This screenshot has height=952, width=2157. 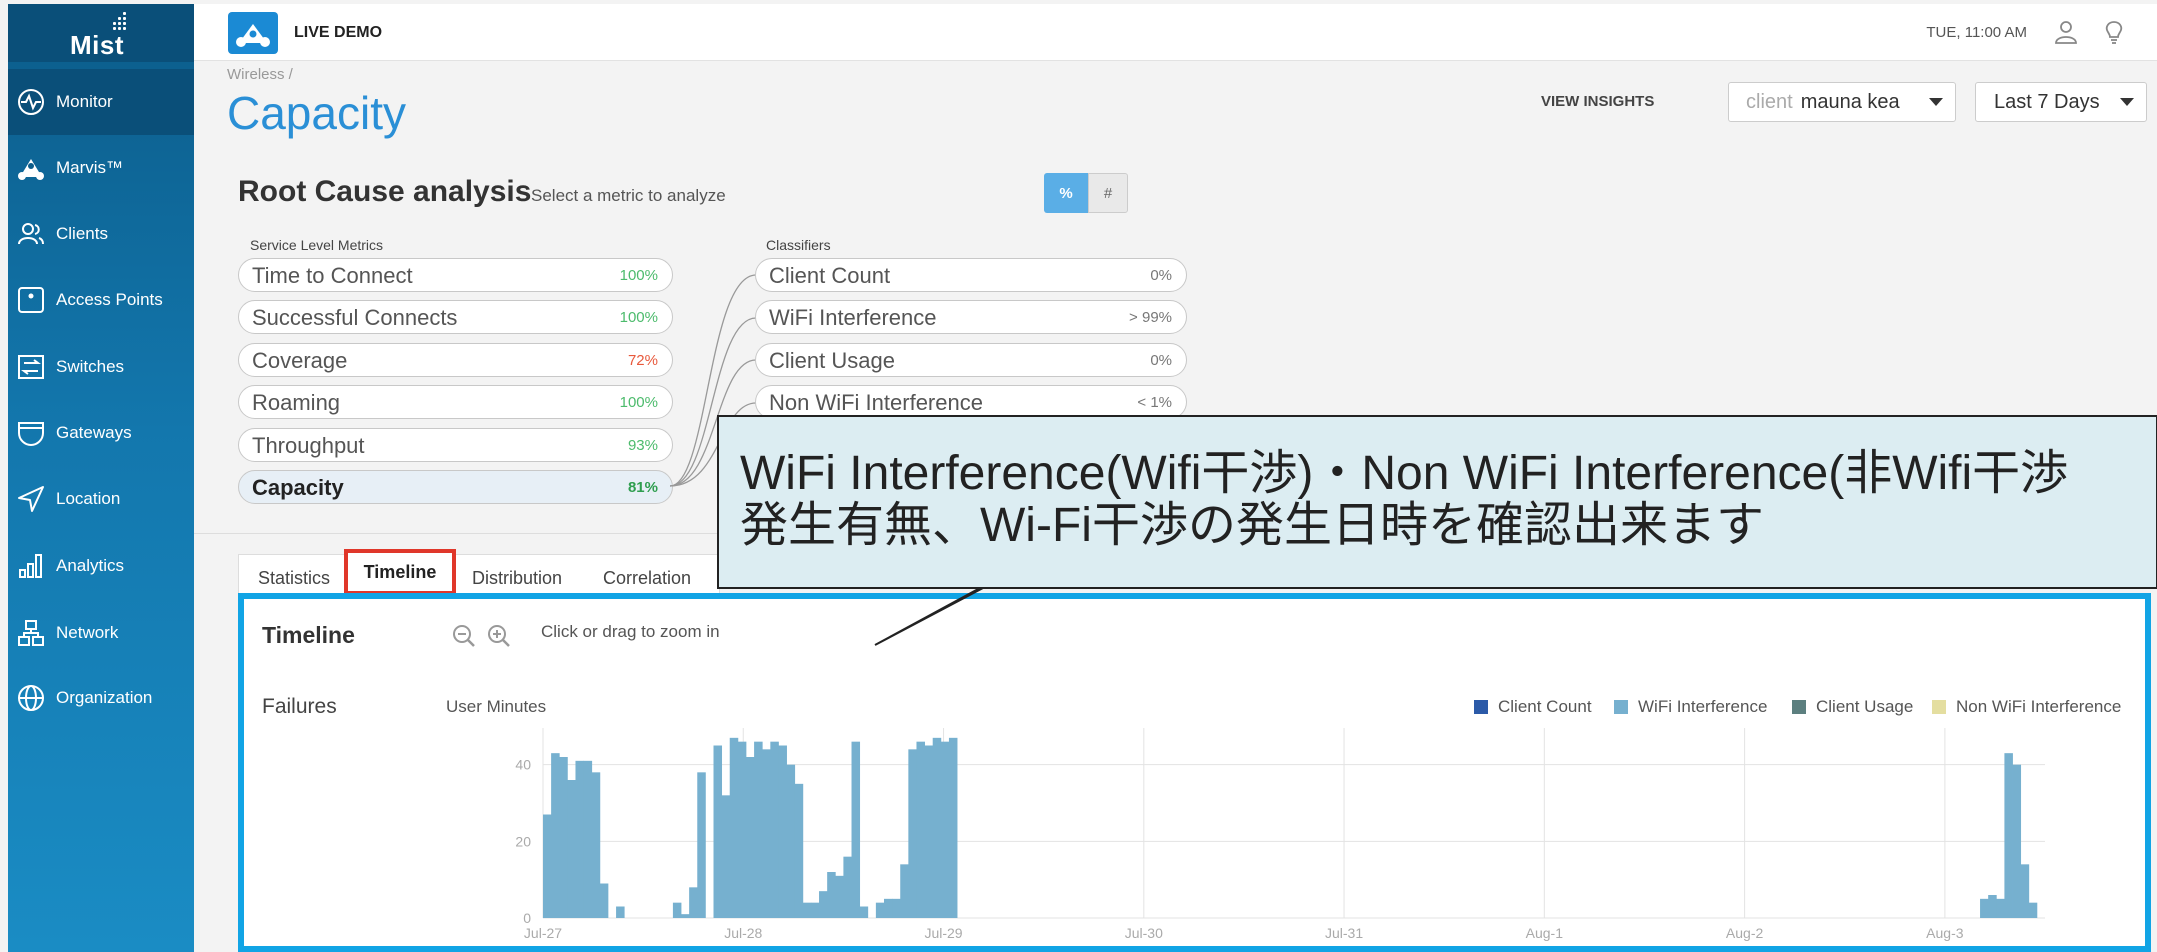 What do you see at coordinates (1799, 707) in the screenshot?
I see `legend-swatch` at bounding box center [1799, 707].